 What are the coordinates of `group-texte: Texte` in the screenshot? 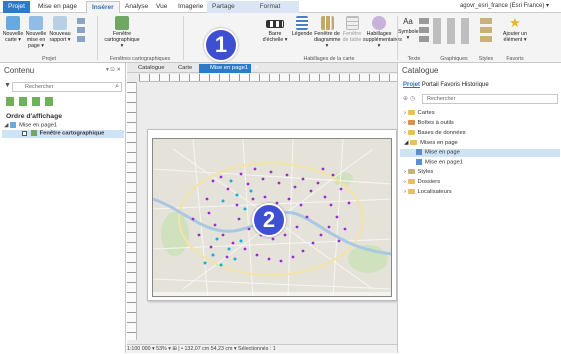 It's located at (414, 59).